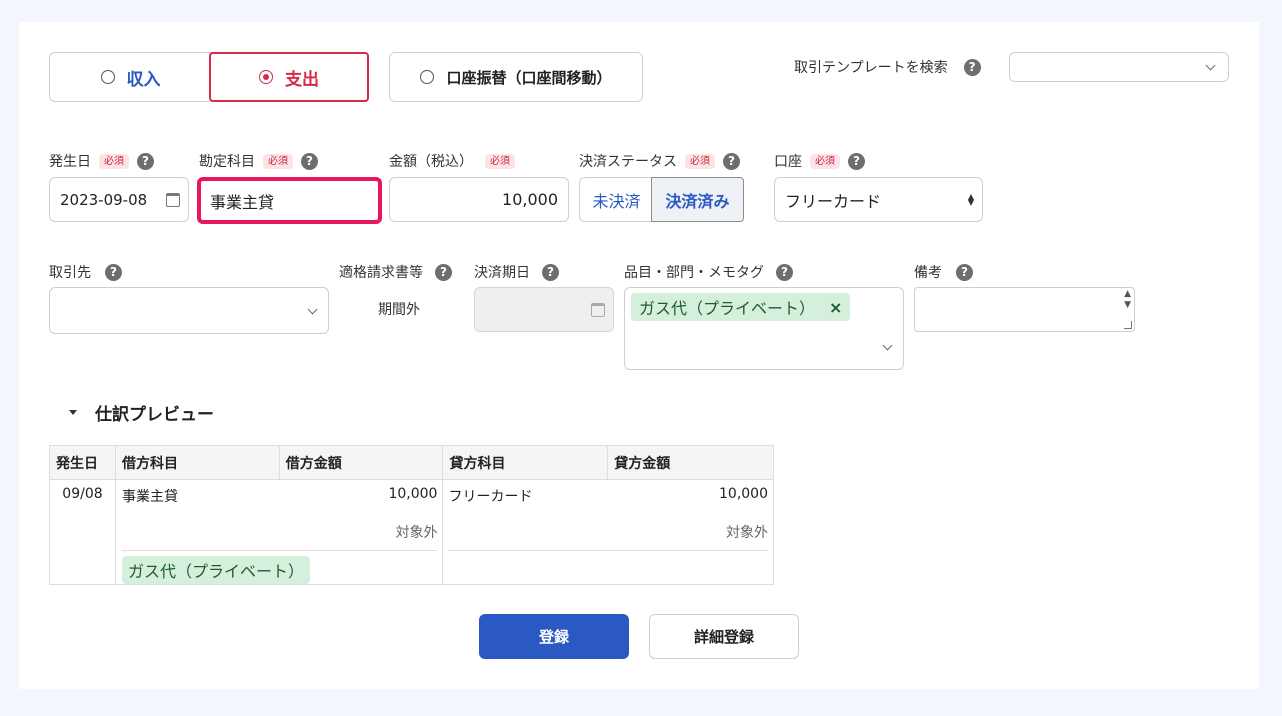 Image resolution: width=1282 pixels, height=716 pixels. Describe the element at coordinates (416, 533) in the screenshot. I see `debit-tax: 対象外` at that location.